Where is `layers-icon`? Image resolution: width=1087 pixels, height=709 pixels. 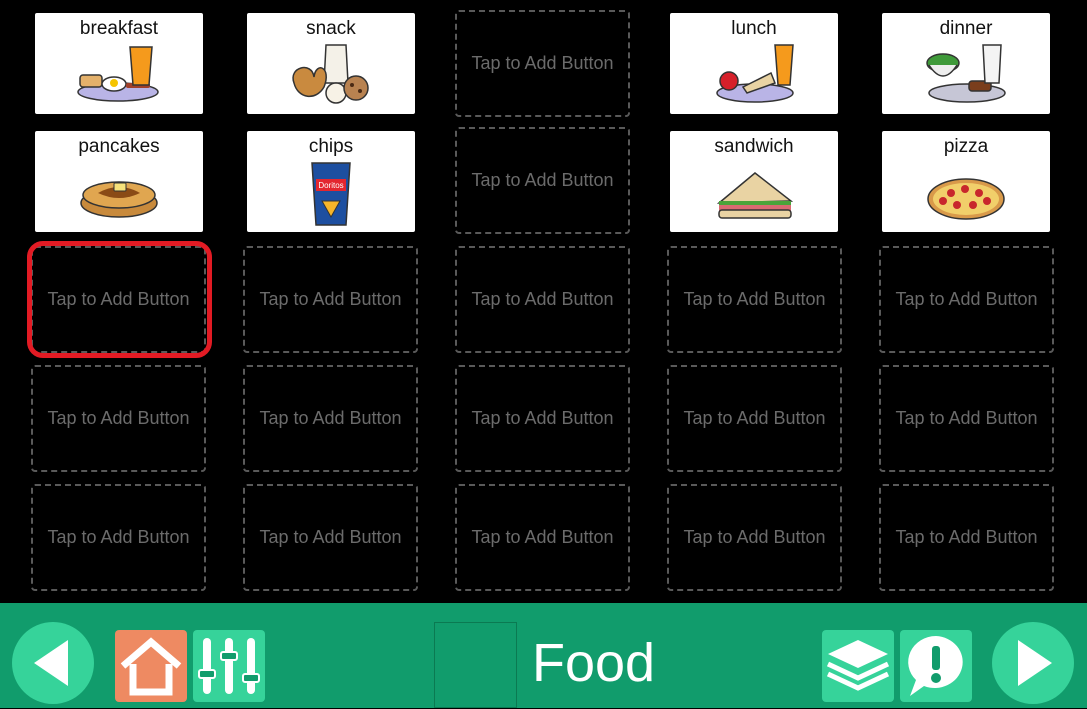
layers-icon is located at coordinates (858, 665).